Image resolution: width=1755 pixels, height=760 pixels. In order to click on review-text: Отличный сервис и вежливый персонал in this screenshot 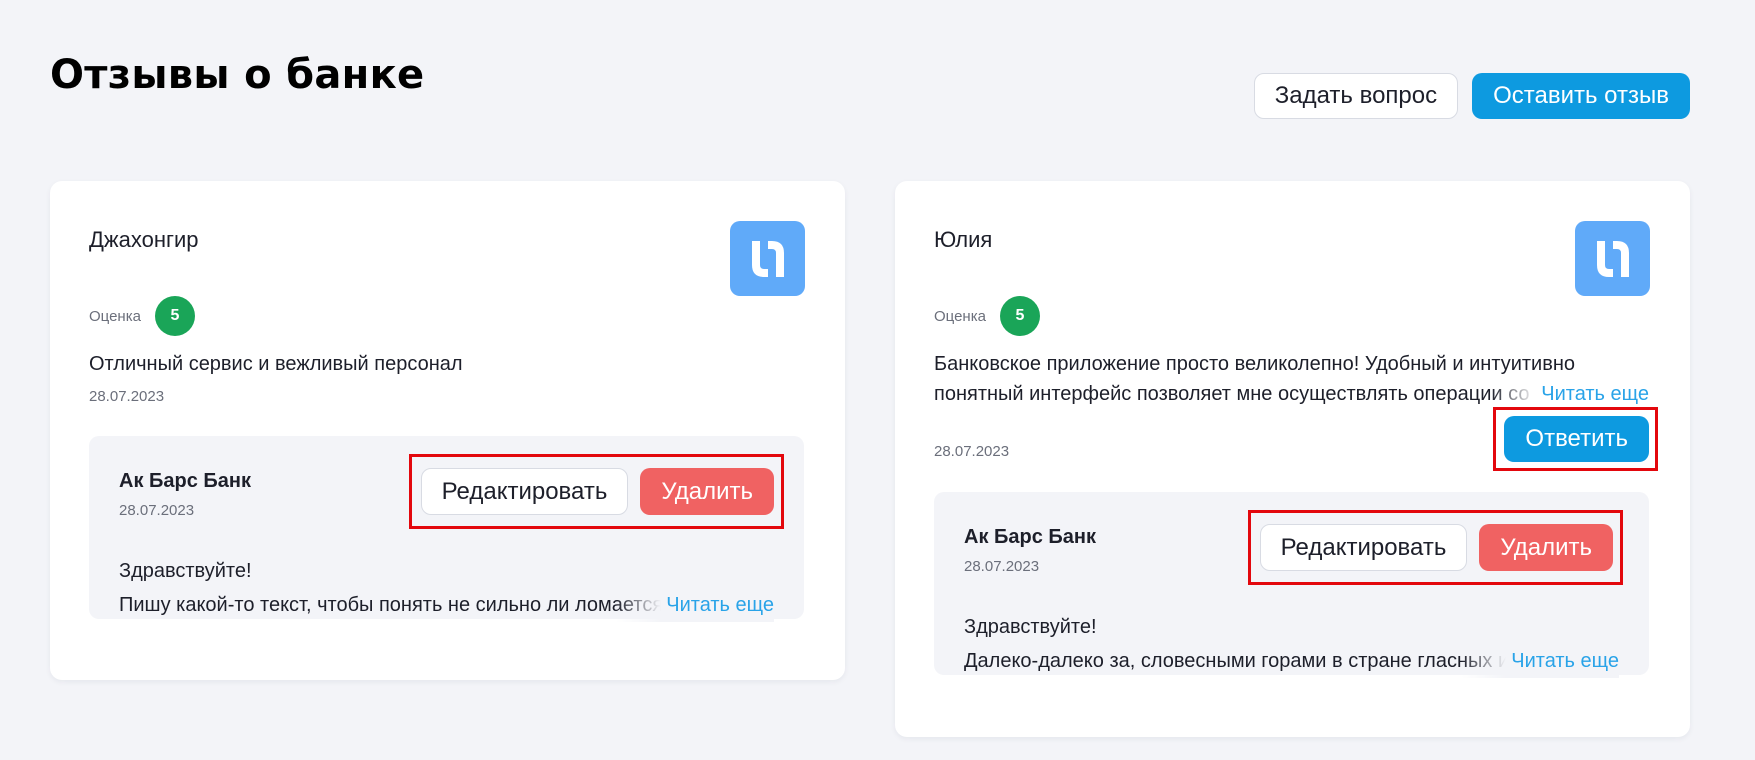, I will do `click(446, 364)`.